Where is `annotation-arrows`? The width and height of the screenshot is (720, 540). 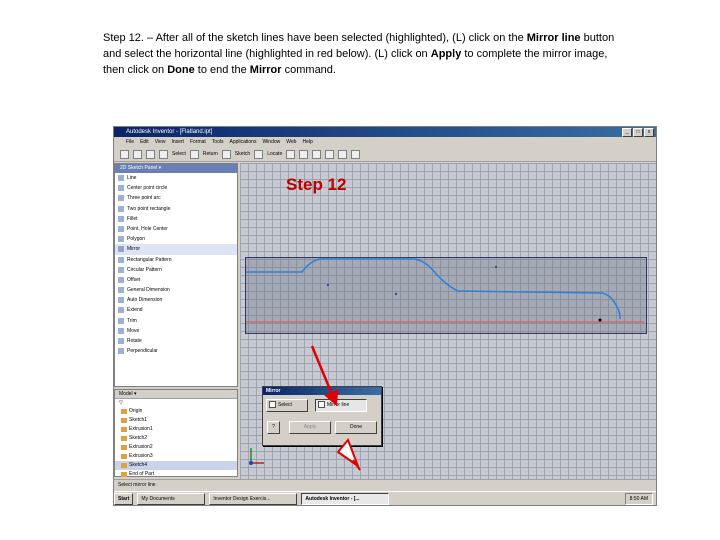
annotation-arrows is located at coordinates (335, 408).